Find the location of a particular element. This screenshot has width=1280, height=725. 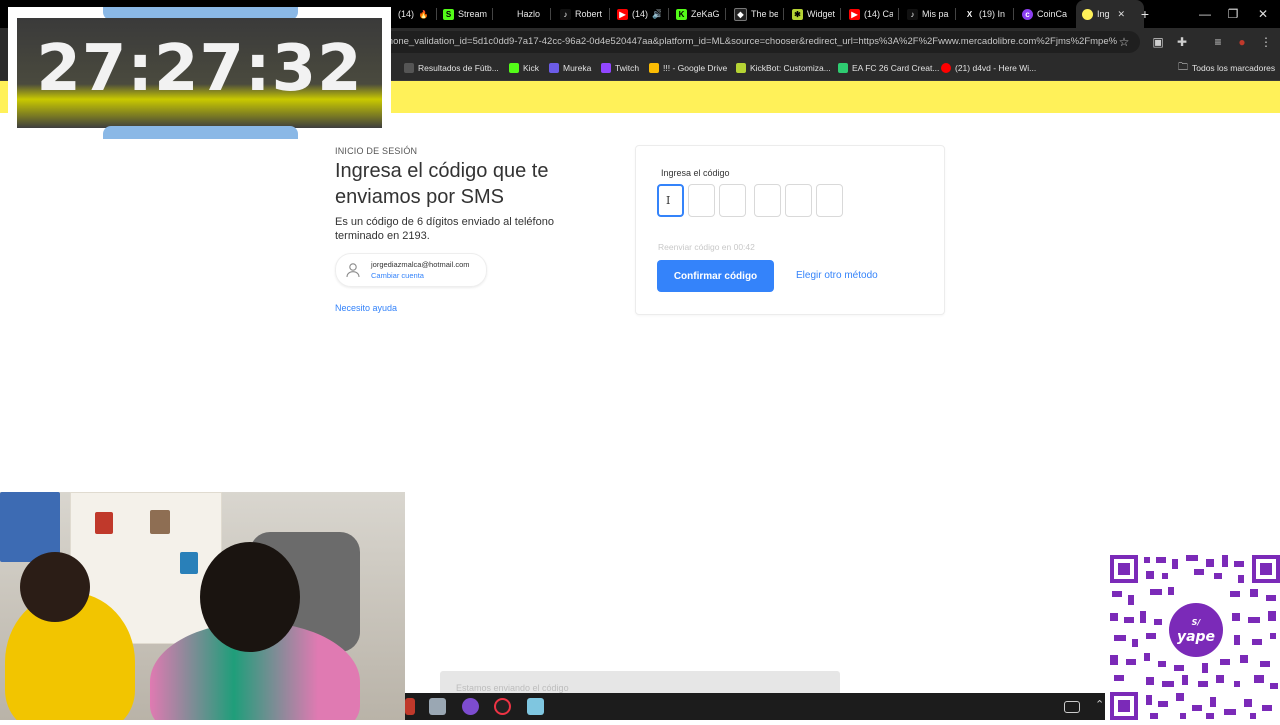

folder-icon: 🗀 is located at coordinates (1183, 67).